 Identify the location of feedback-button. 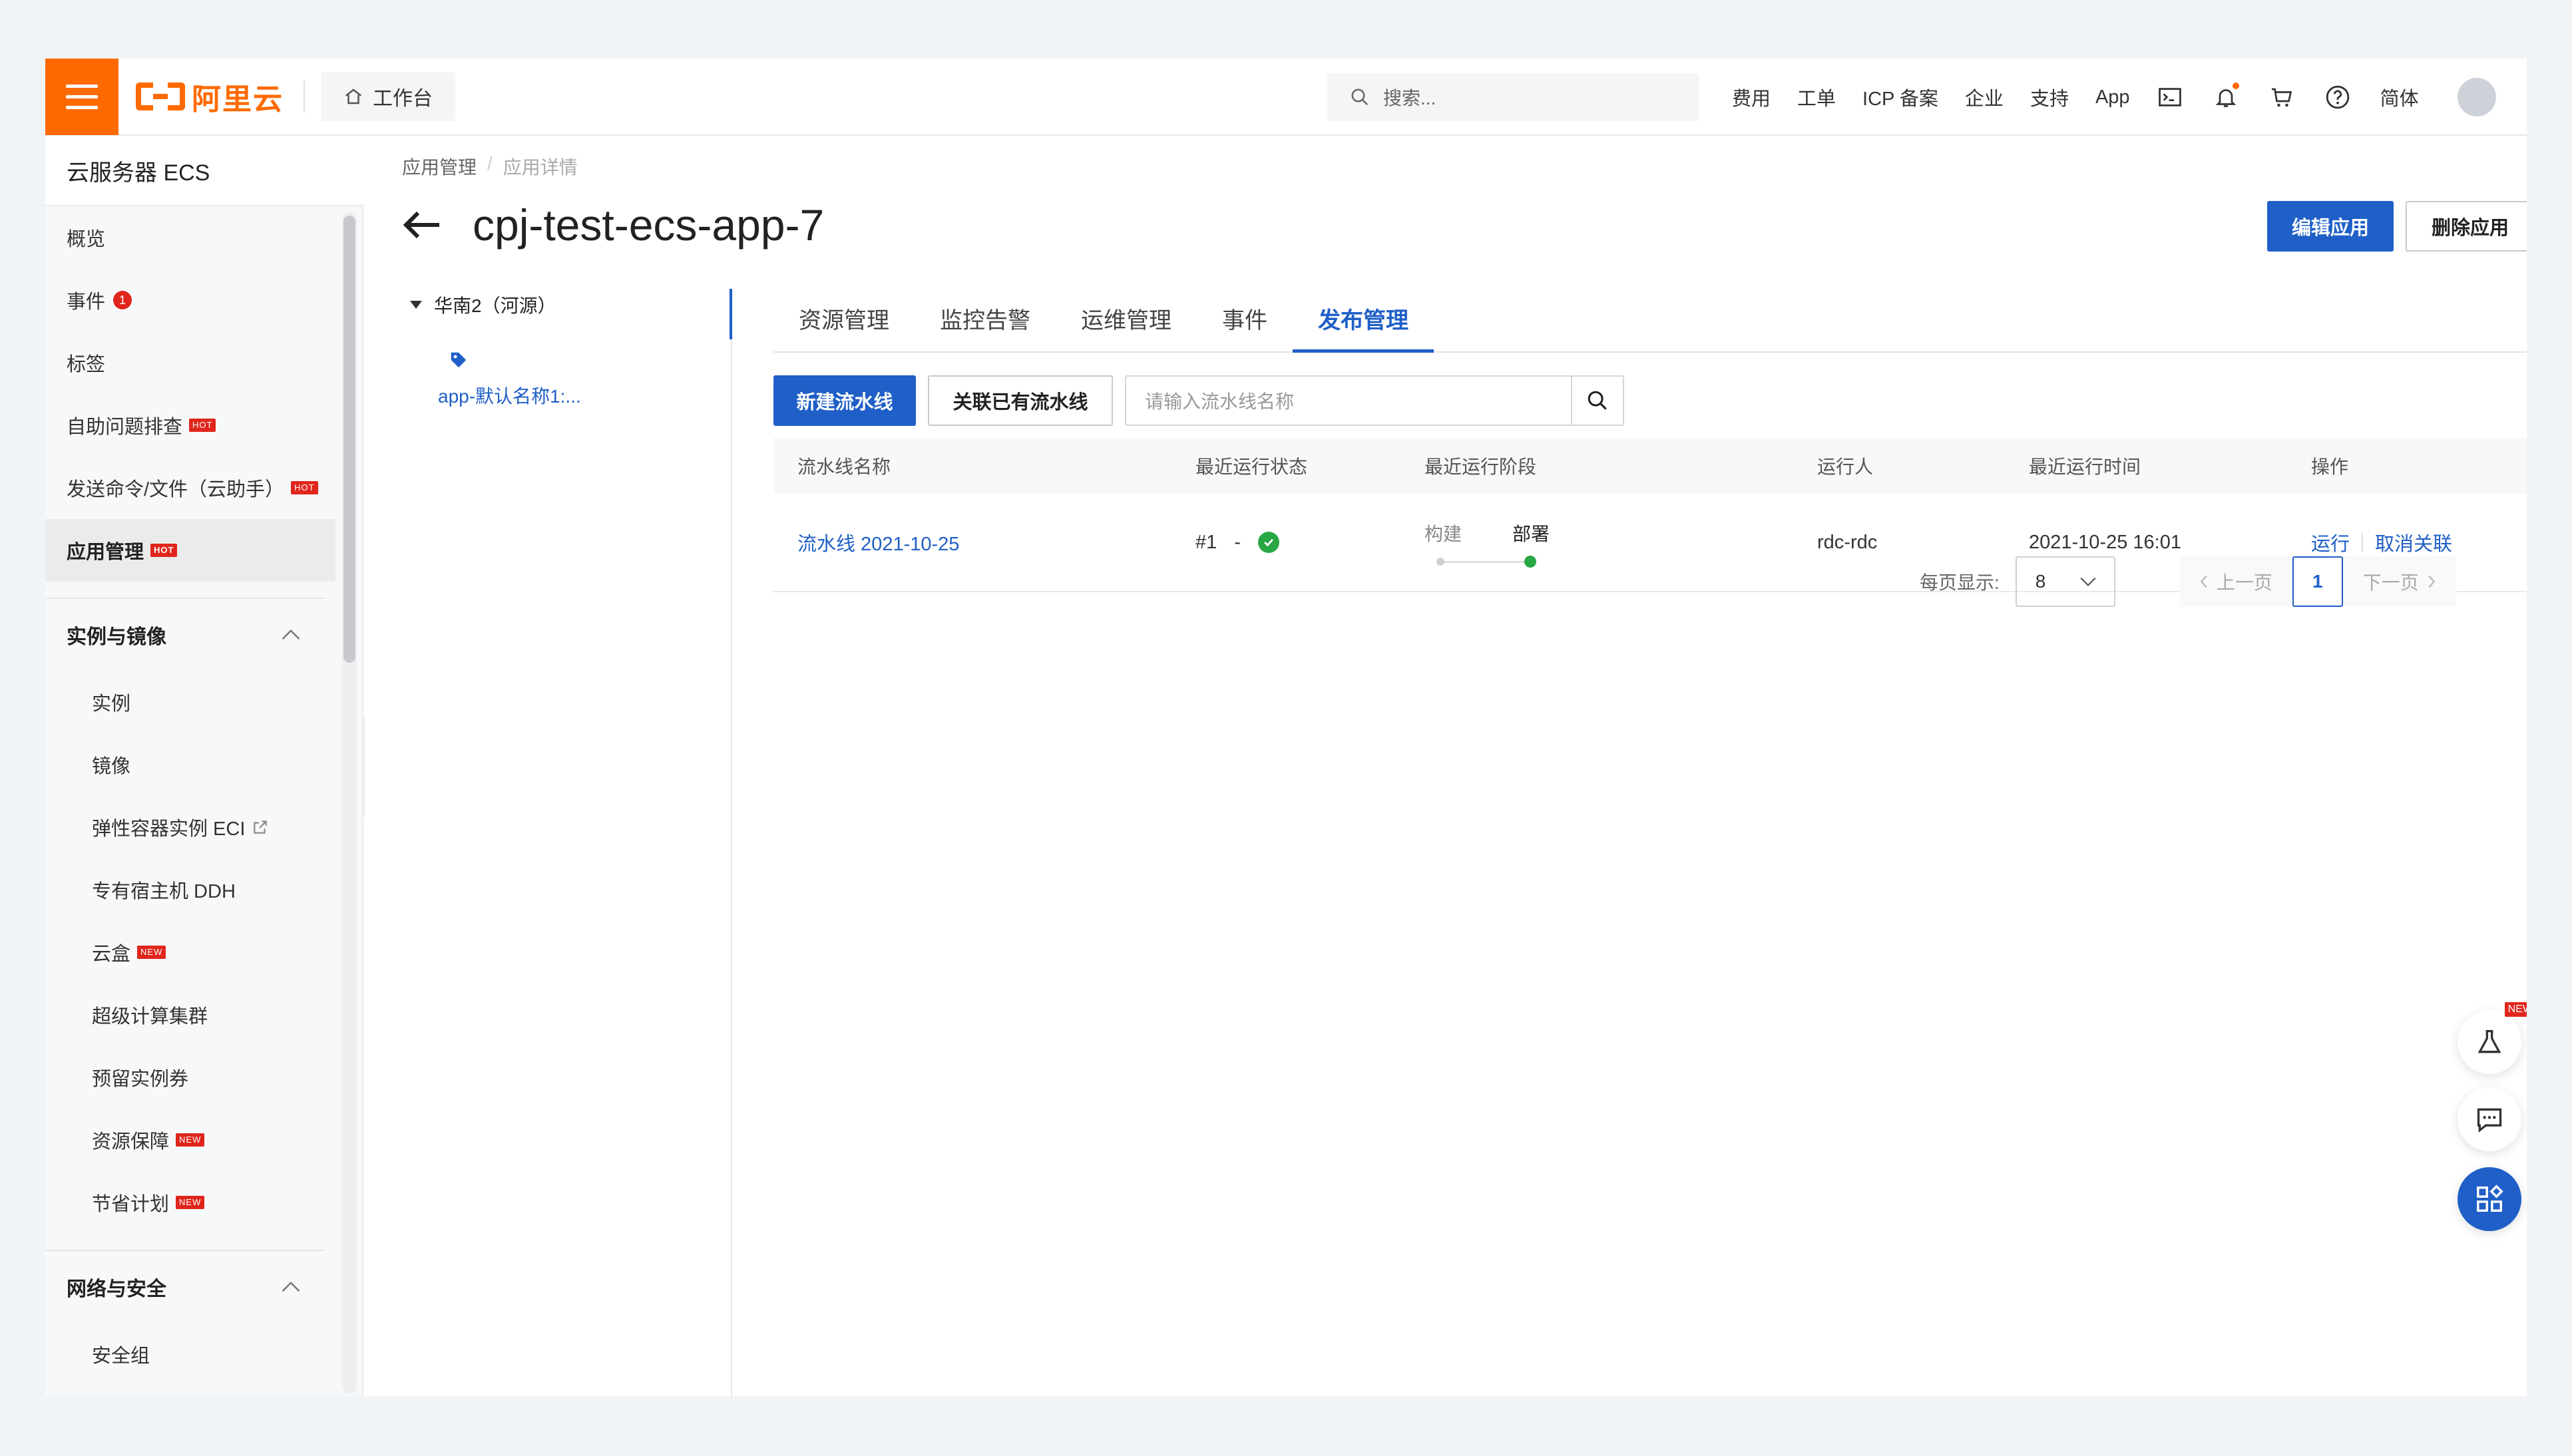
(2489, 1119).